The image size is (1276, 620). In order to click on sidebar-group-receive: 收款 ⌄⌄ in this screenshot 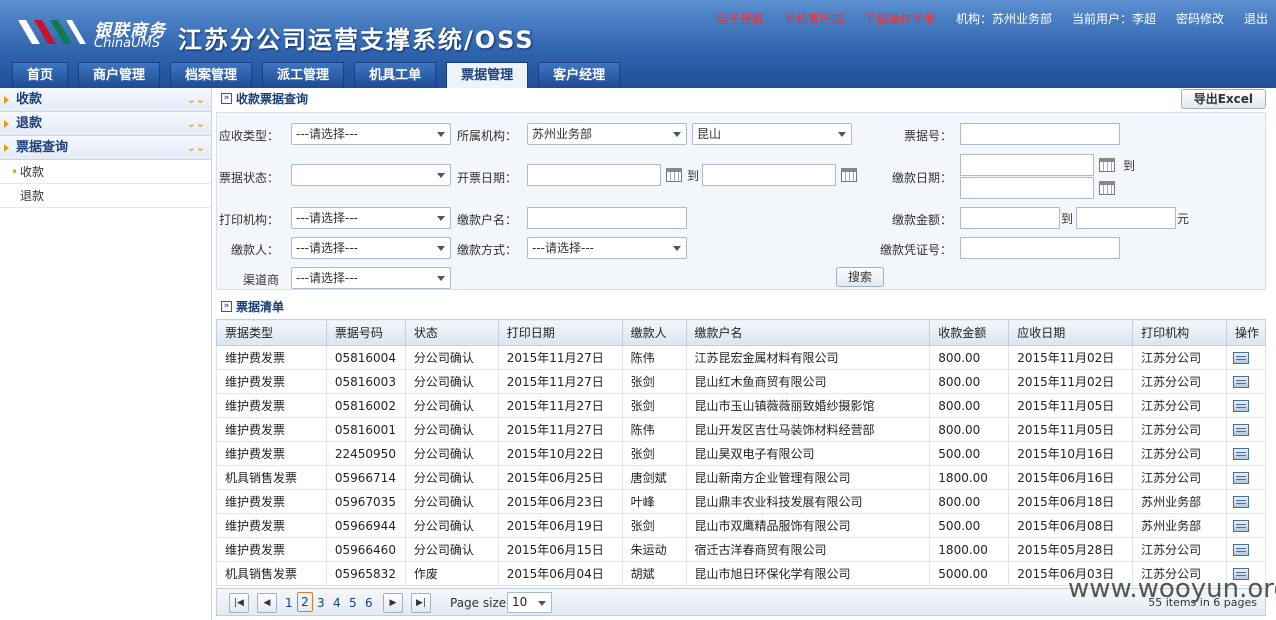, I will do `click(105, 100)`.